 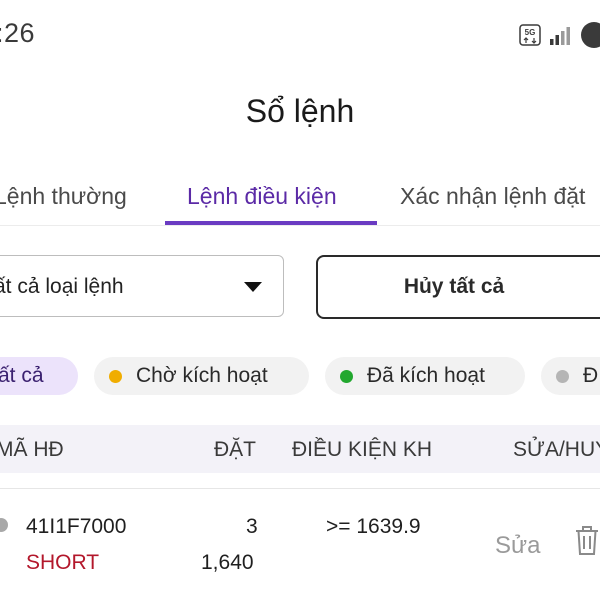 I want to click on tab-regular-orders: Lệnh thường, so click(x=63, y=196).